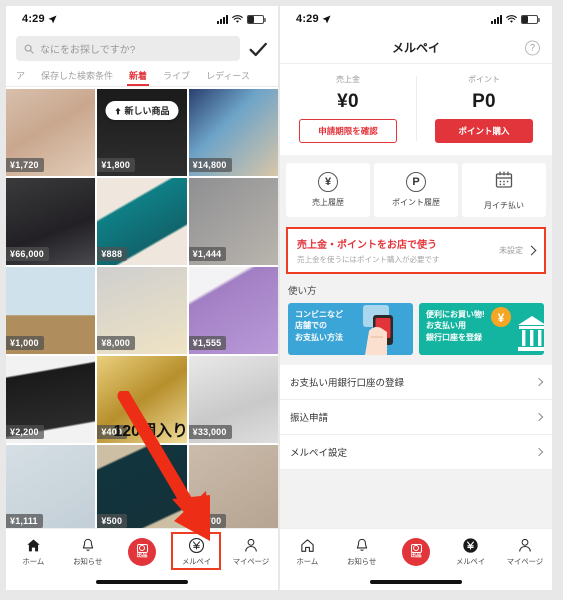  I want to click on product-price: ¥8,000, so click(116, 343).